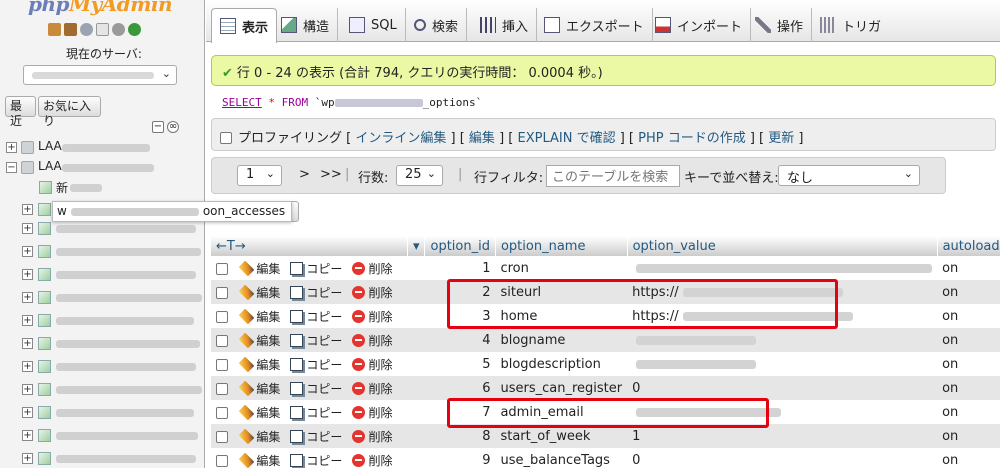 The image size is (1000, 468). Describe the element at coordinates (173, 127) in the screenshot. I see `link-with-main-icon: ∞` at that location.